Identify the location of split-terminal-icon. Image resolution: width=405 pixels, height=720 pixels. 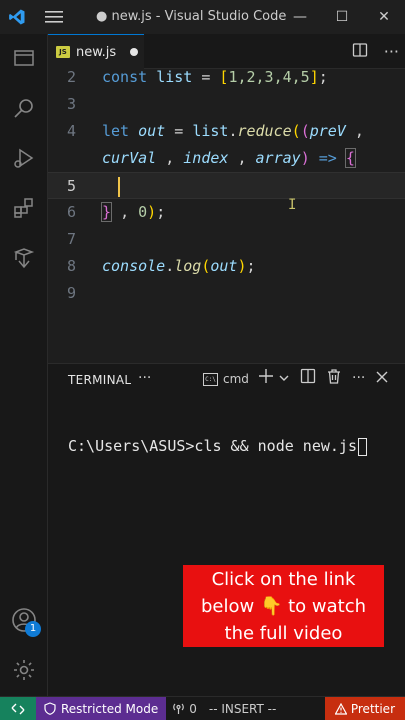
(308, 378).